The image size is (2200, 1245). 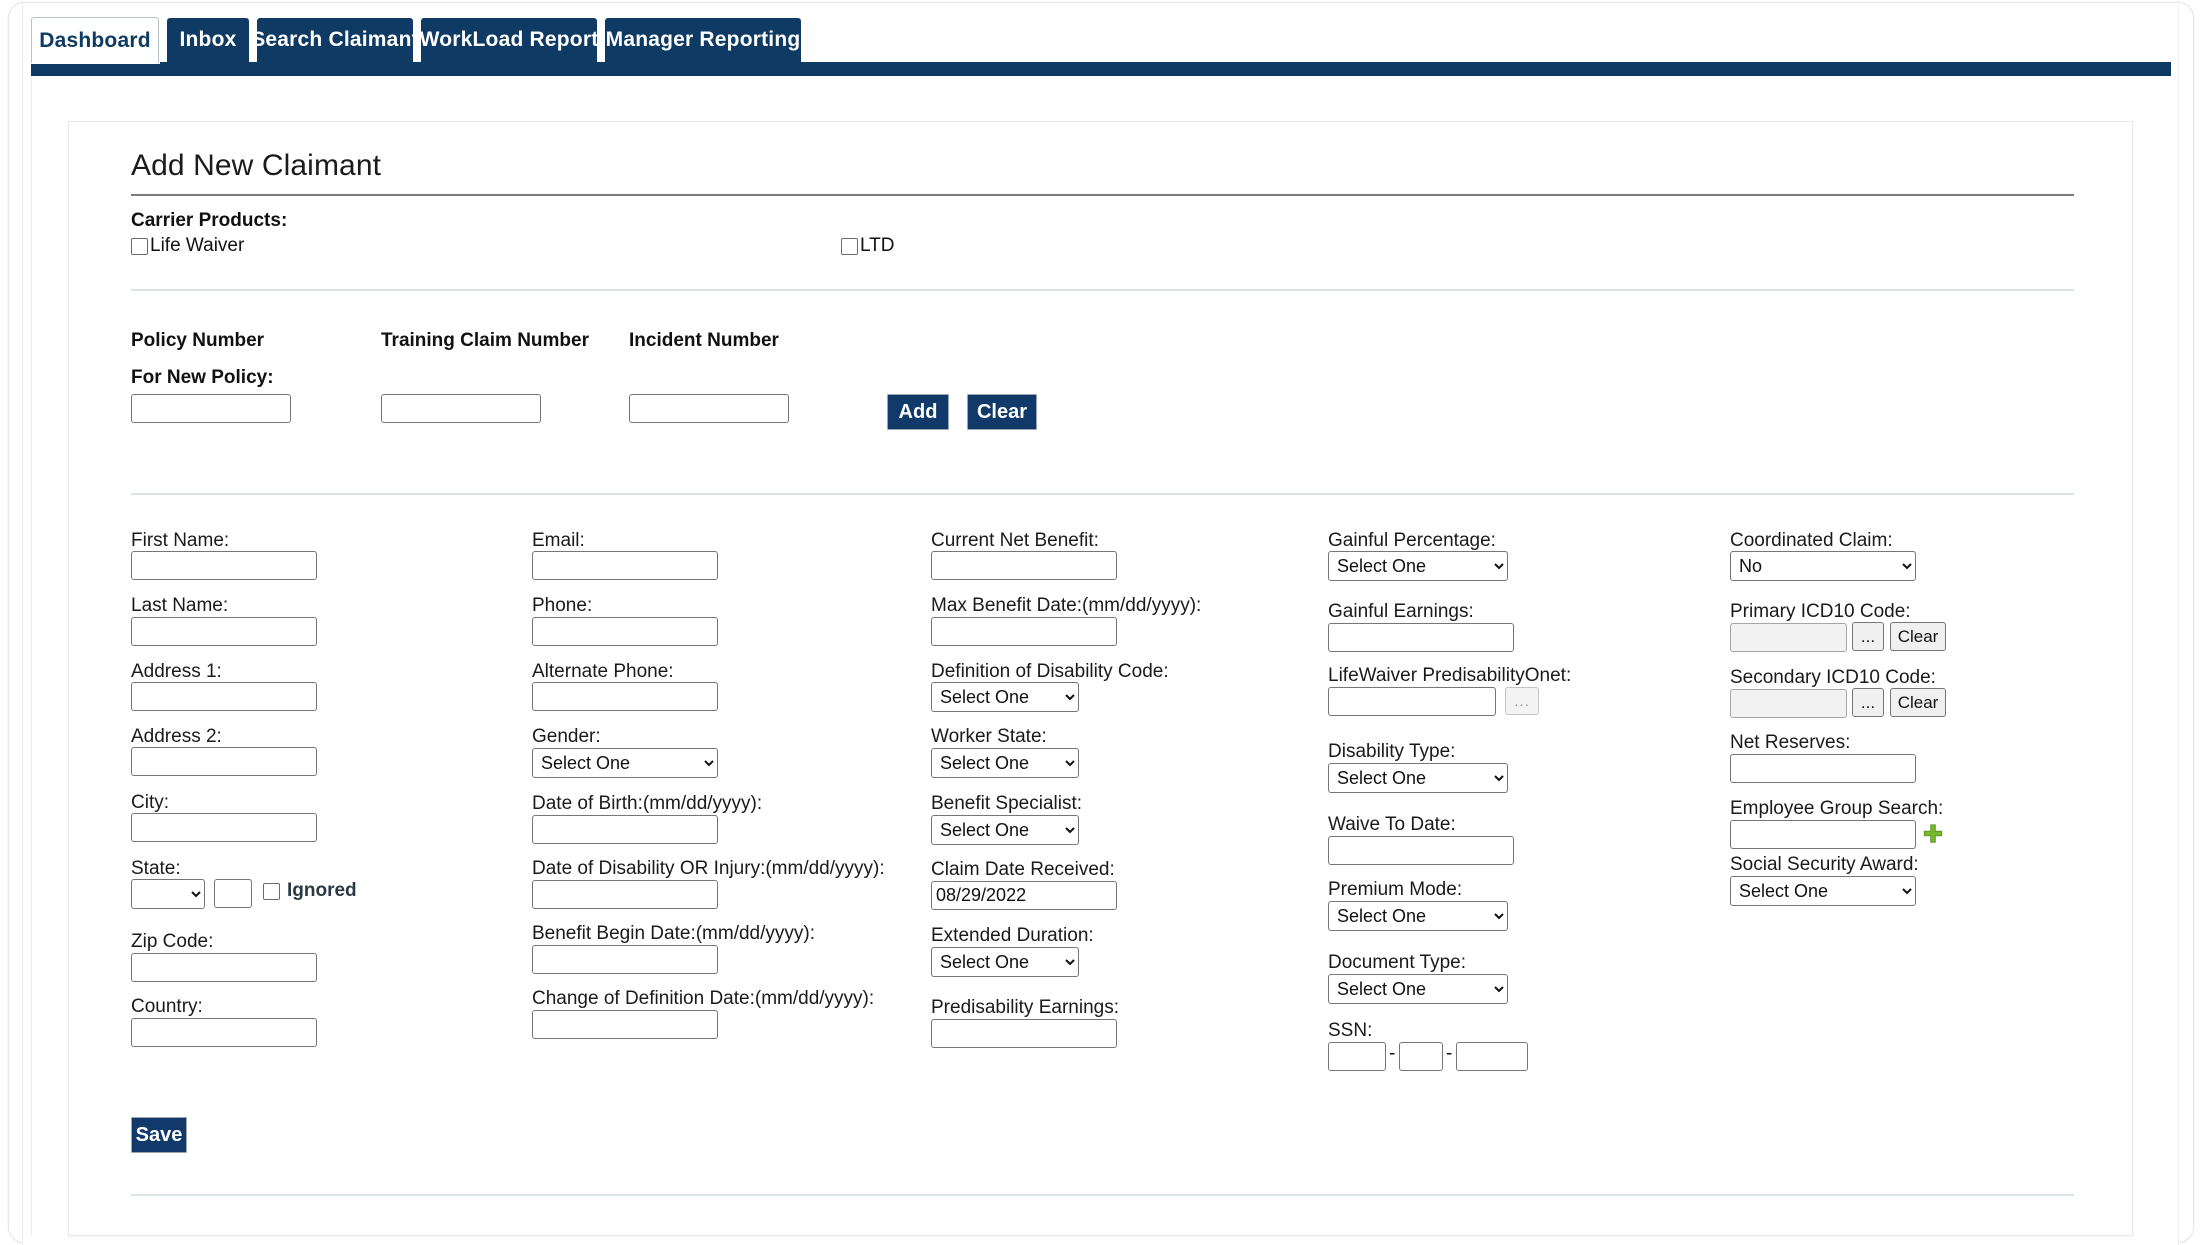 What do you see at coordinates (1412, 540) in the screenshot?
I see `gainful-percentage-label: Gainful Percentage:` at bounding box center [1412, 540].